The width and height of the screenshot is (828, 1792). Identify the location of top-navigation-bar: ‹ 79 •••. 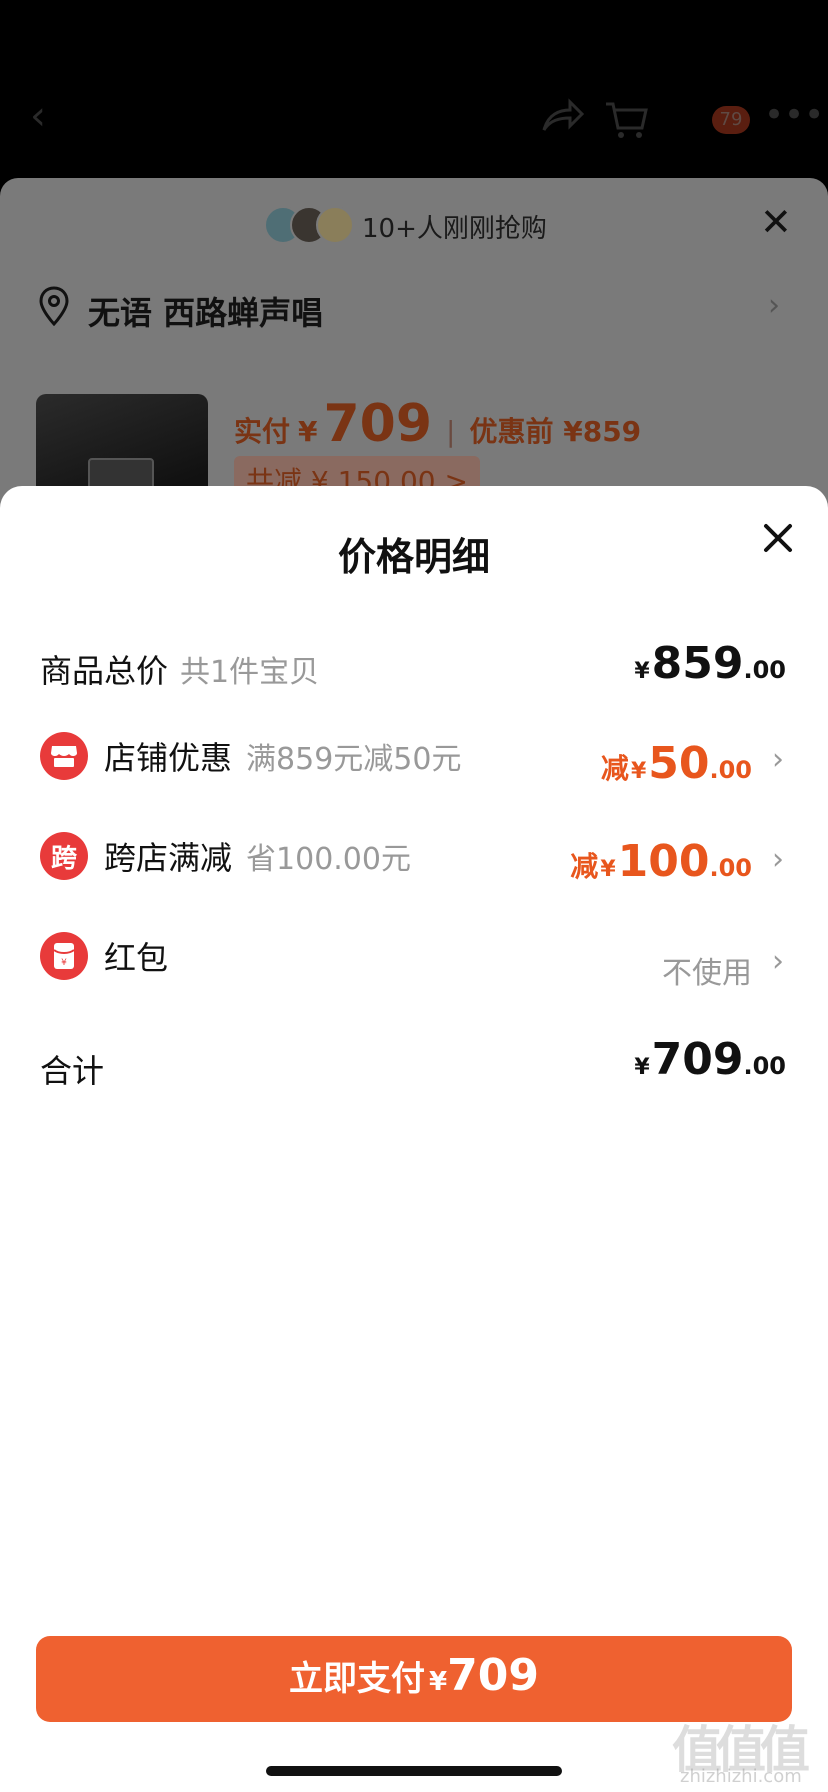
(414, 89).